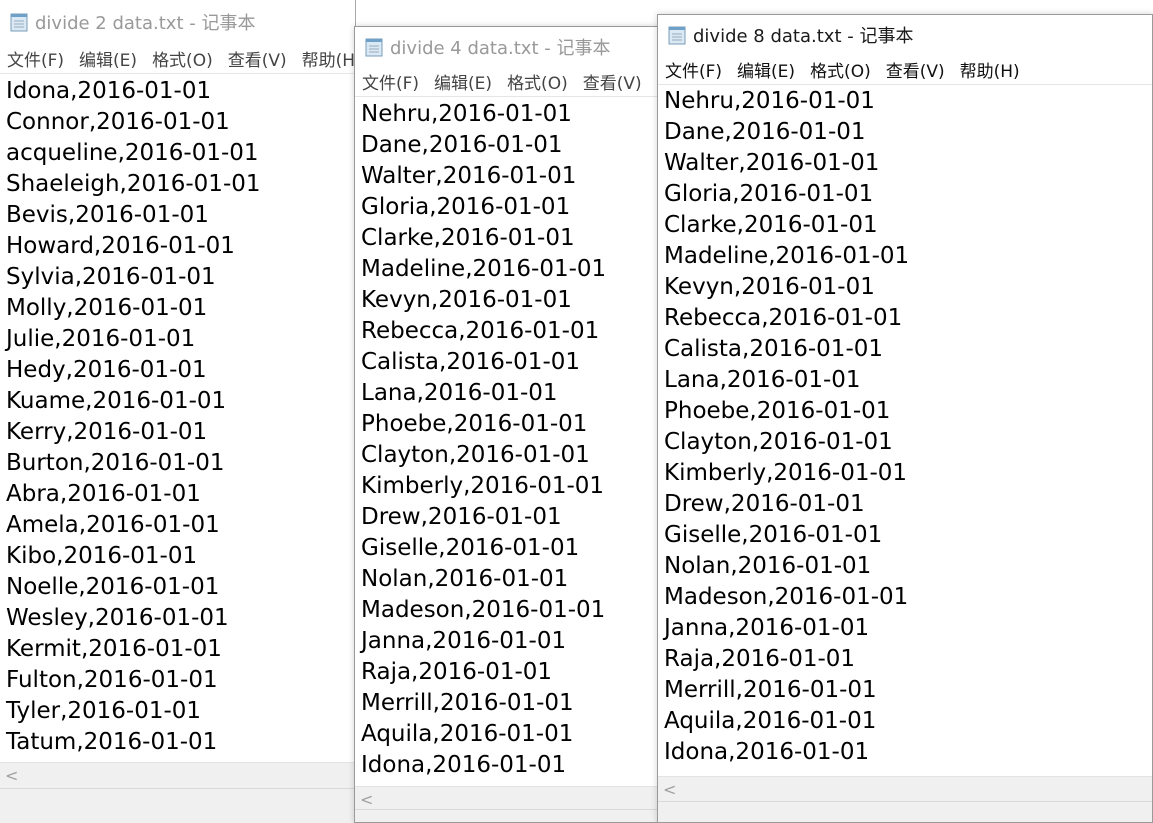 This screenshot has height=823, width=1153. What do you see at coordinates (107, 215) in the screenshot?
I see `text-line: Bevis,2016-01-01` at bounding box center [107, 215].